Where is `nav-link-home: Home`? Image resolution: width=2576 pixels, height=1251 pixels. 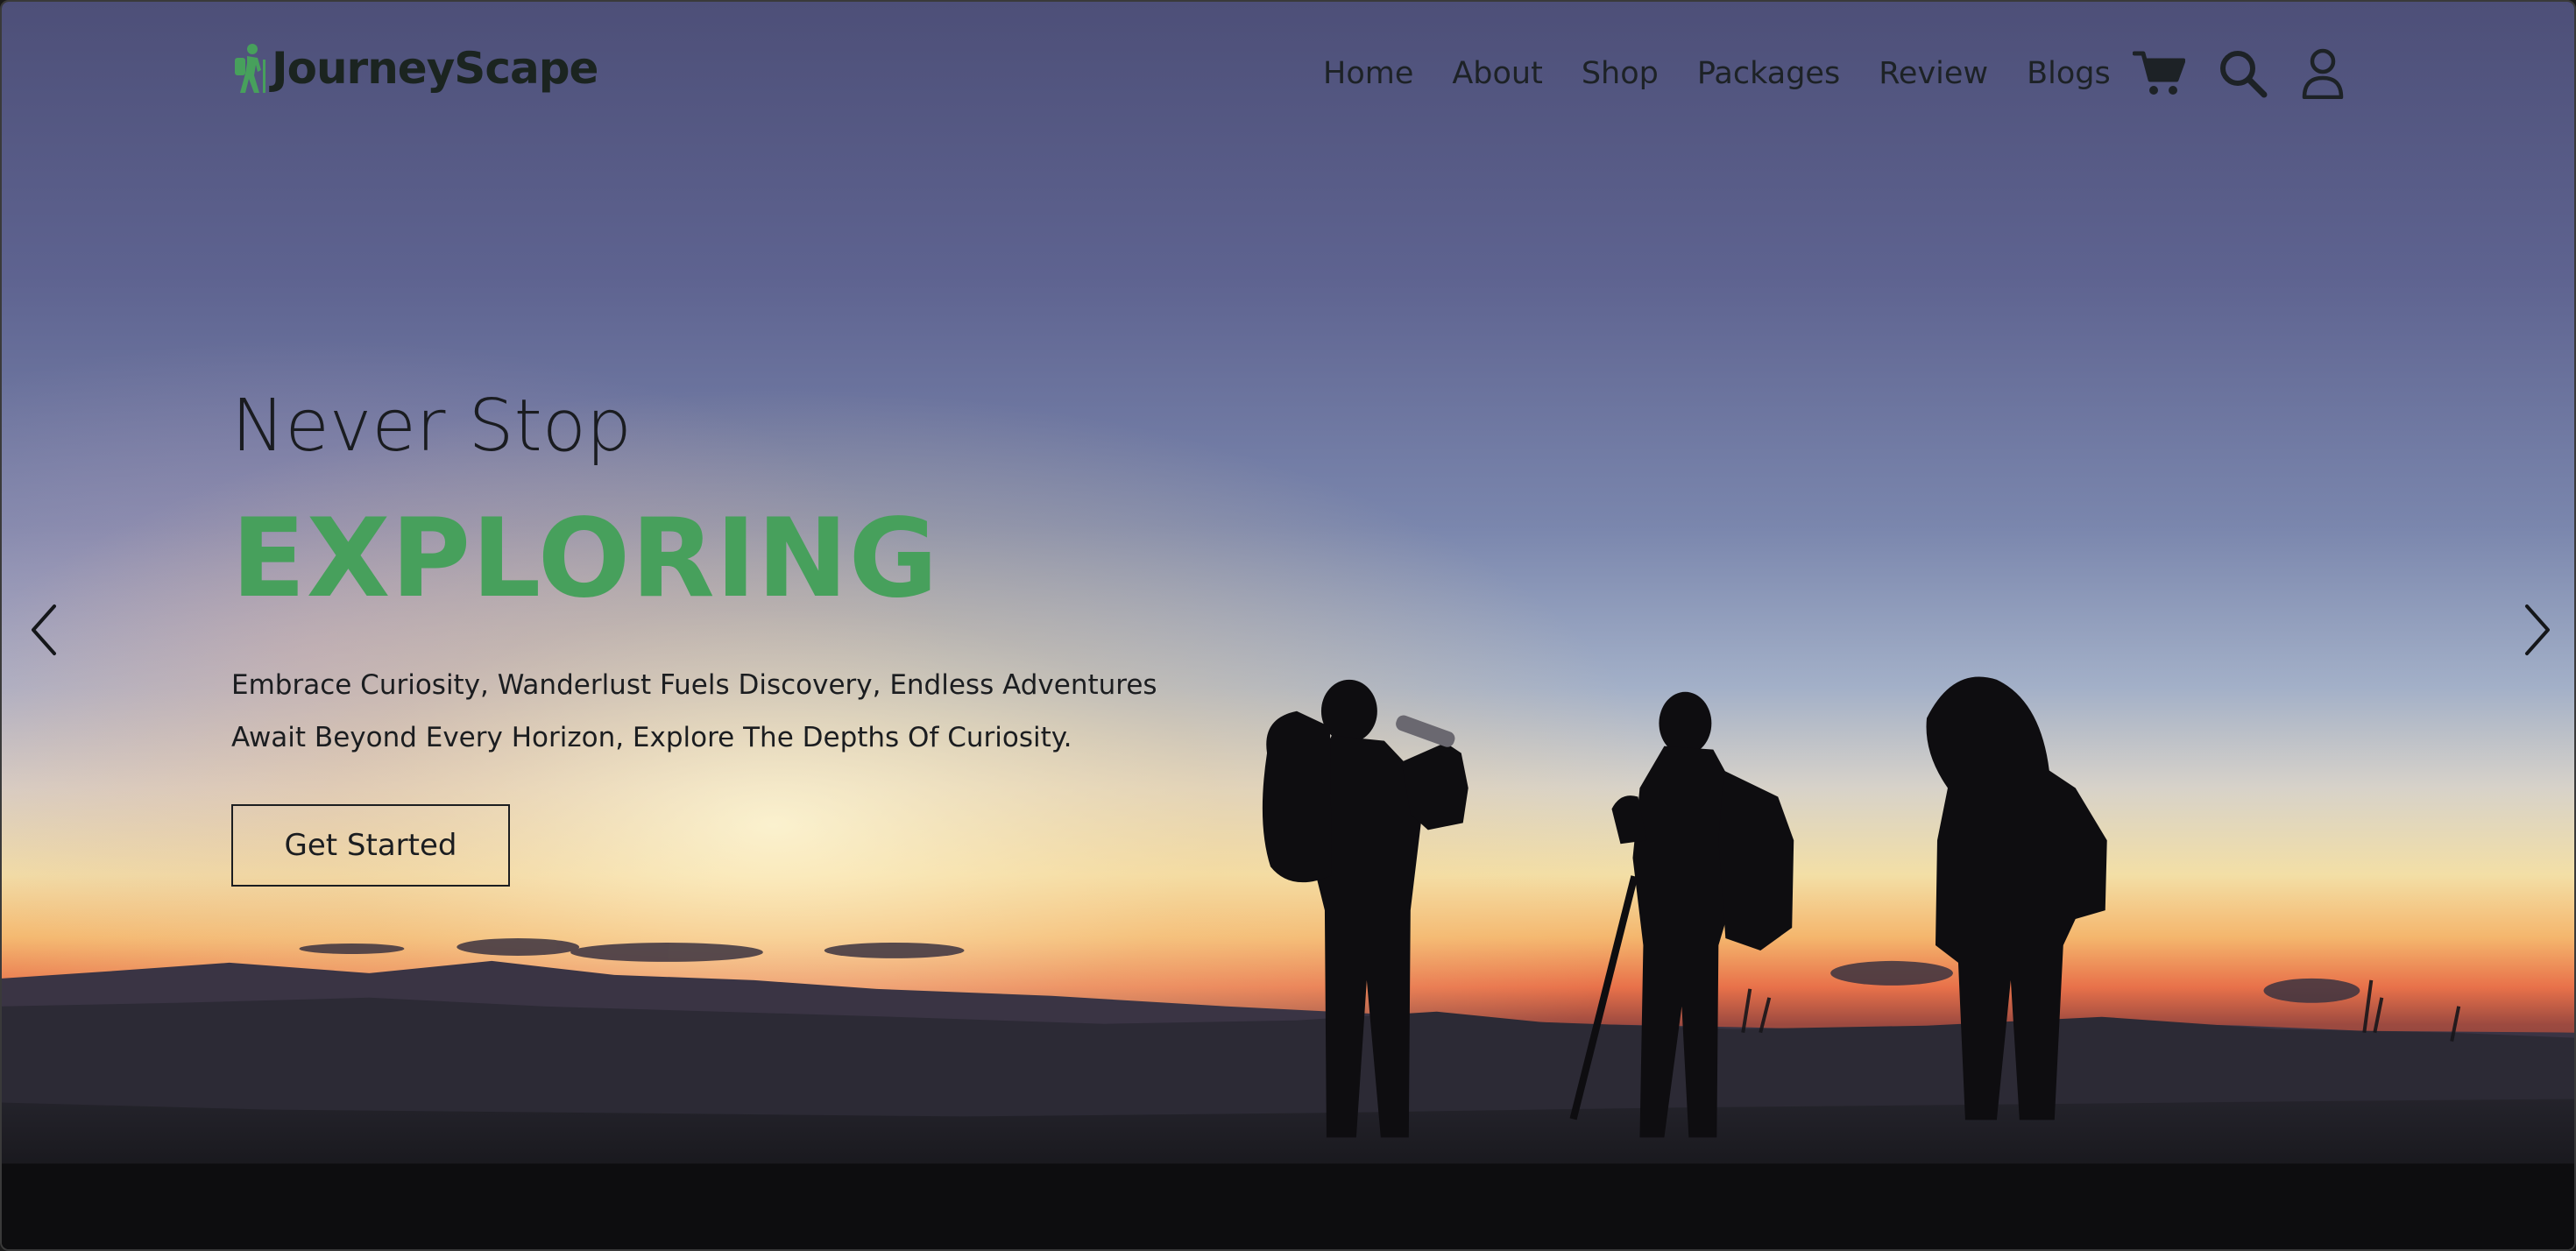 nav-link-home: Home is located at coordinates (1368, 73).